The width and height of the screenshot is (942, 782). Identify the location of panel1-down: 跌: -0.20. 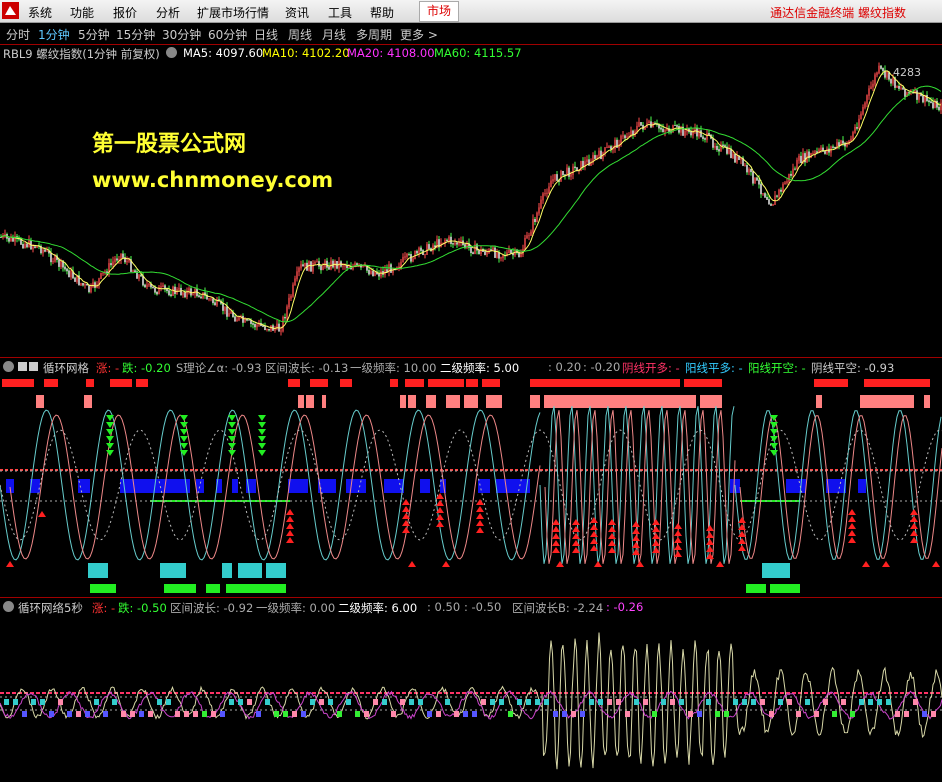
(146, 368).